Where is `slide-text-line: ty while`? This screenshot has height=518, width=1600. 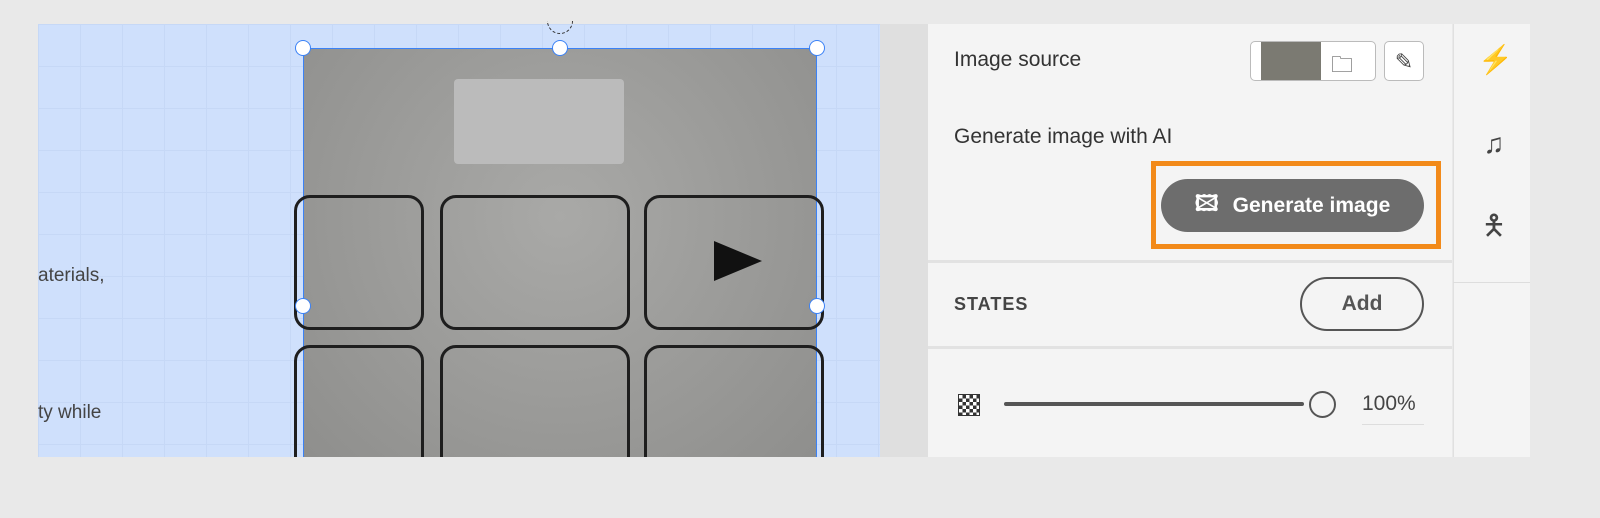 slide-text-line: ty while is located at coordinates (70, 412).